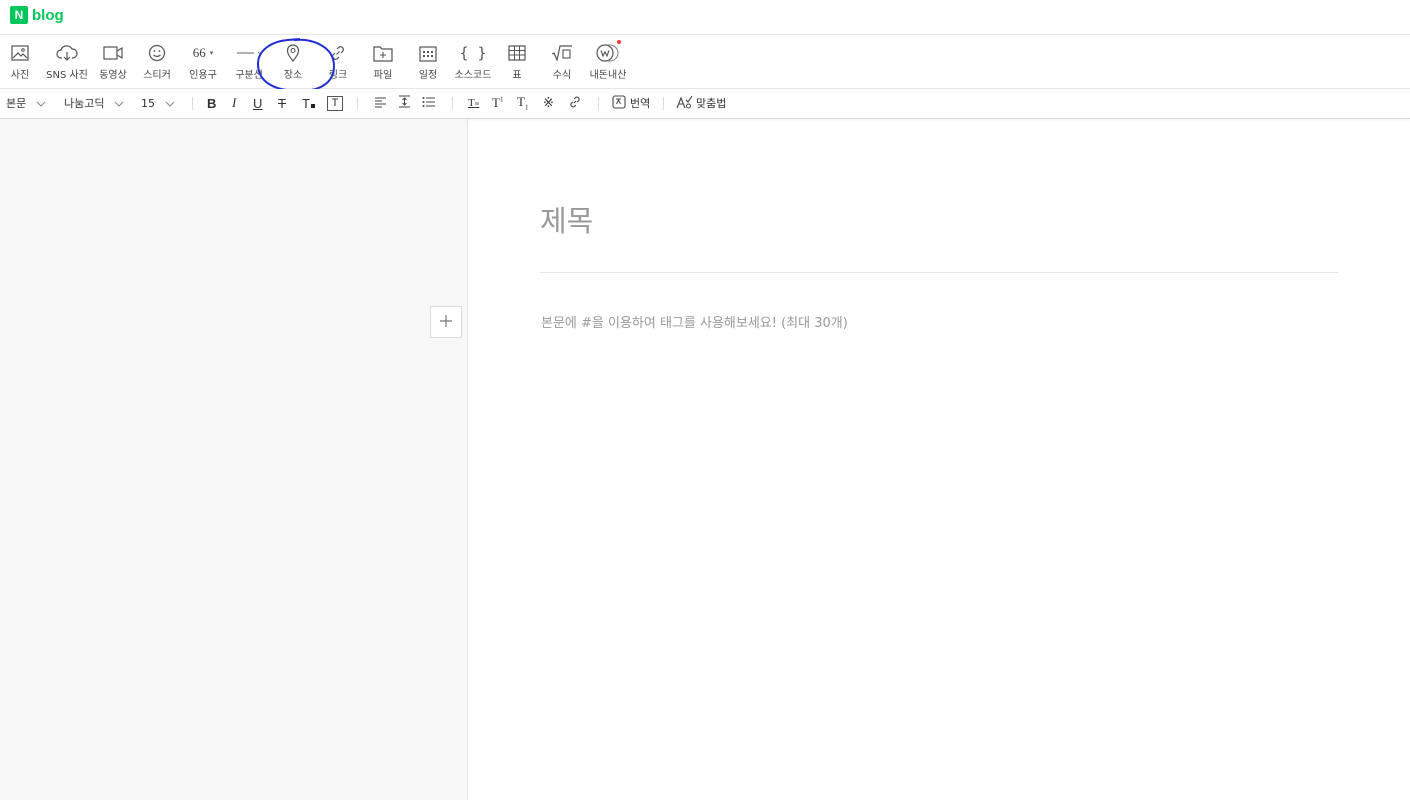 The width and height of the screenshot is (1410, 800). Describe the element at coordinates (211, 53) in the screenshot. I see `chevron-down-icon: ▾` at that location.